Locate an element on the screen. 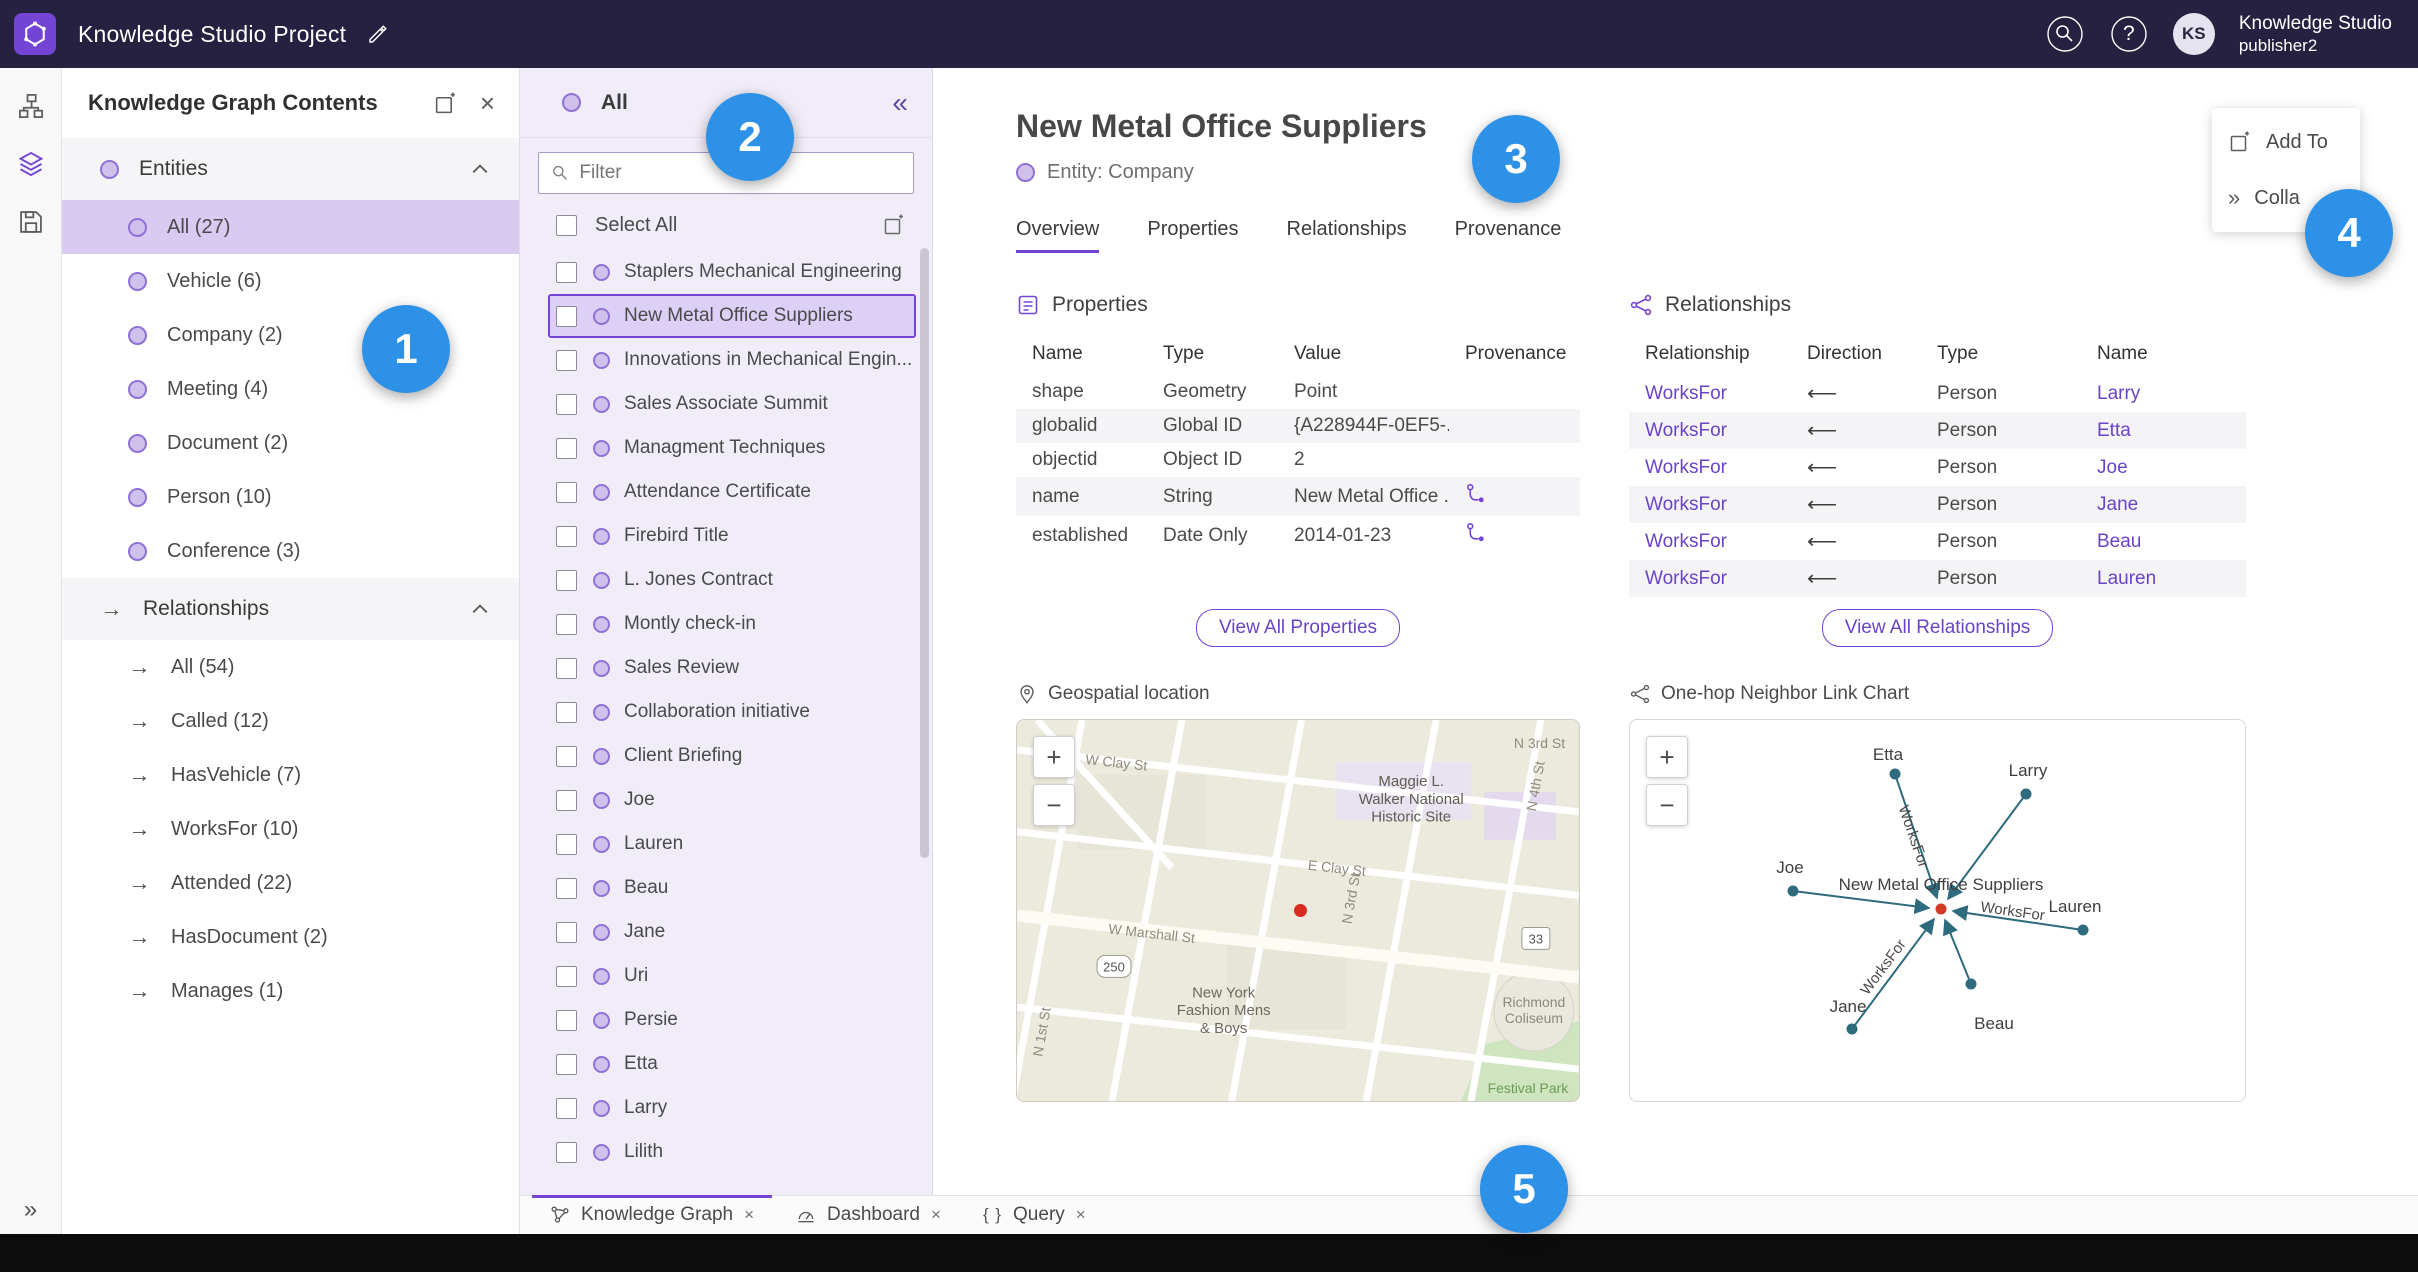 Image resolution: width=2418 pixels, height=1272 pixels. list-item: Managment Techniques is located at coordinates (732, 448).